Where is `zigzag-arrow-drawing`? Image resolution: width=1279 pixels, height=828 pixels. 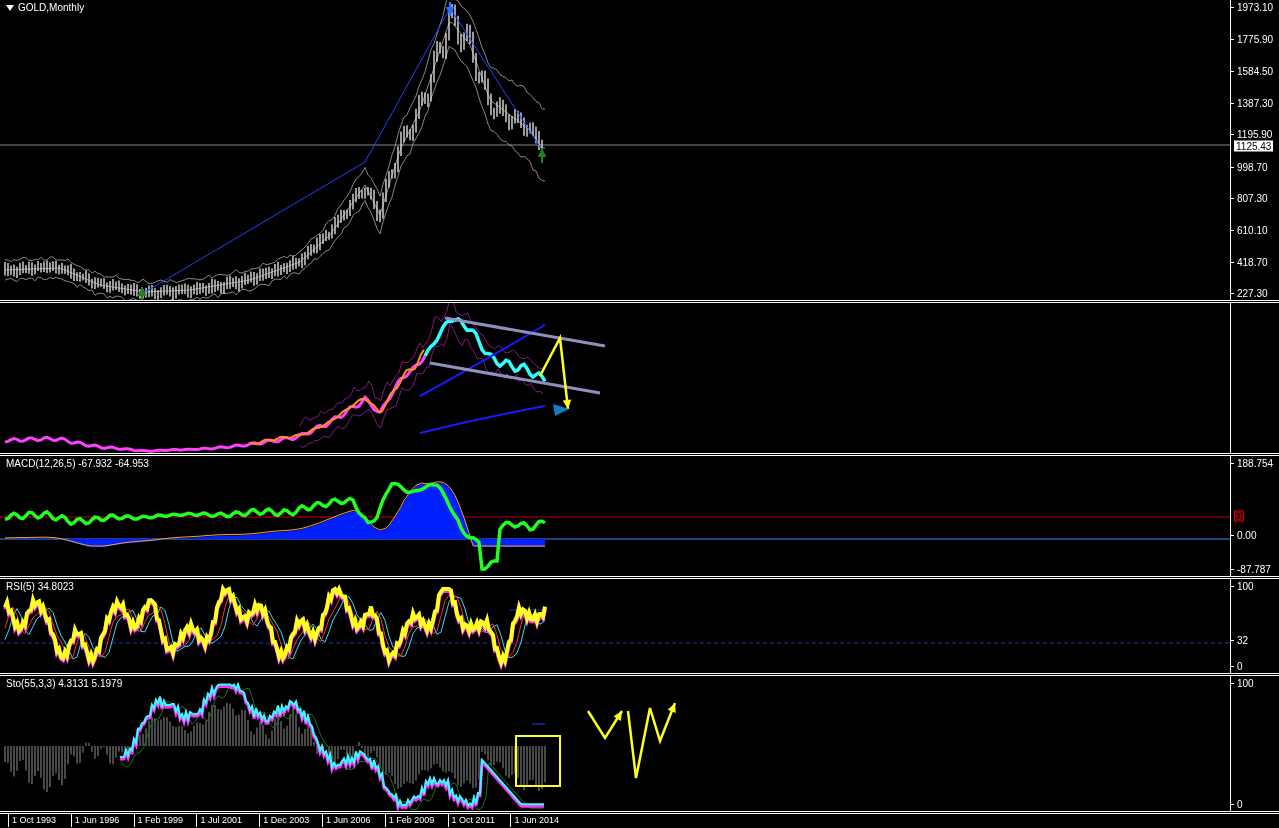
zigzag-arrow-drawing is located at coordinates (605, 725).